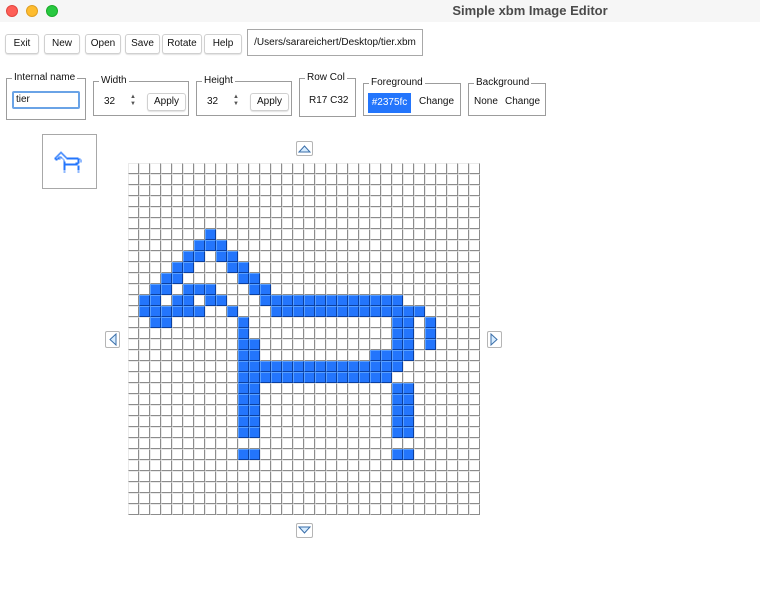  What do you see at coordinates (142, 44) in the screenshot?
I see `save-button: Save` at bounding box center [142, 44].